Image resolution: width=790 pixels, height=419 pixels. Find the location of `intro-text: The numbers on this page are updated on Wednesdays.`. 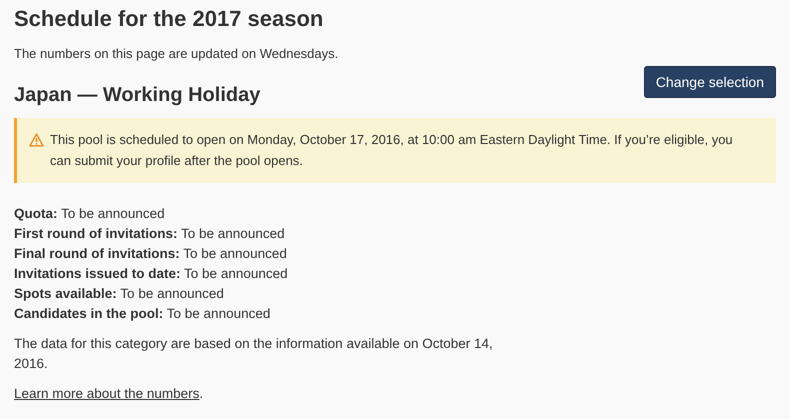

intro-text: The numbers on this page are updated on Wednesdays. is located at coordinates (177, 54).